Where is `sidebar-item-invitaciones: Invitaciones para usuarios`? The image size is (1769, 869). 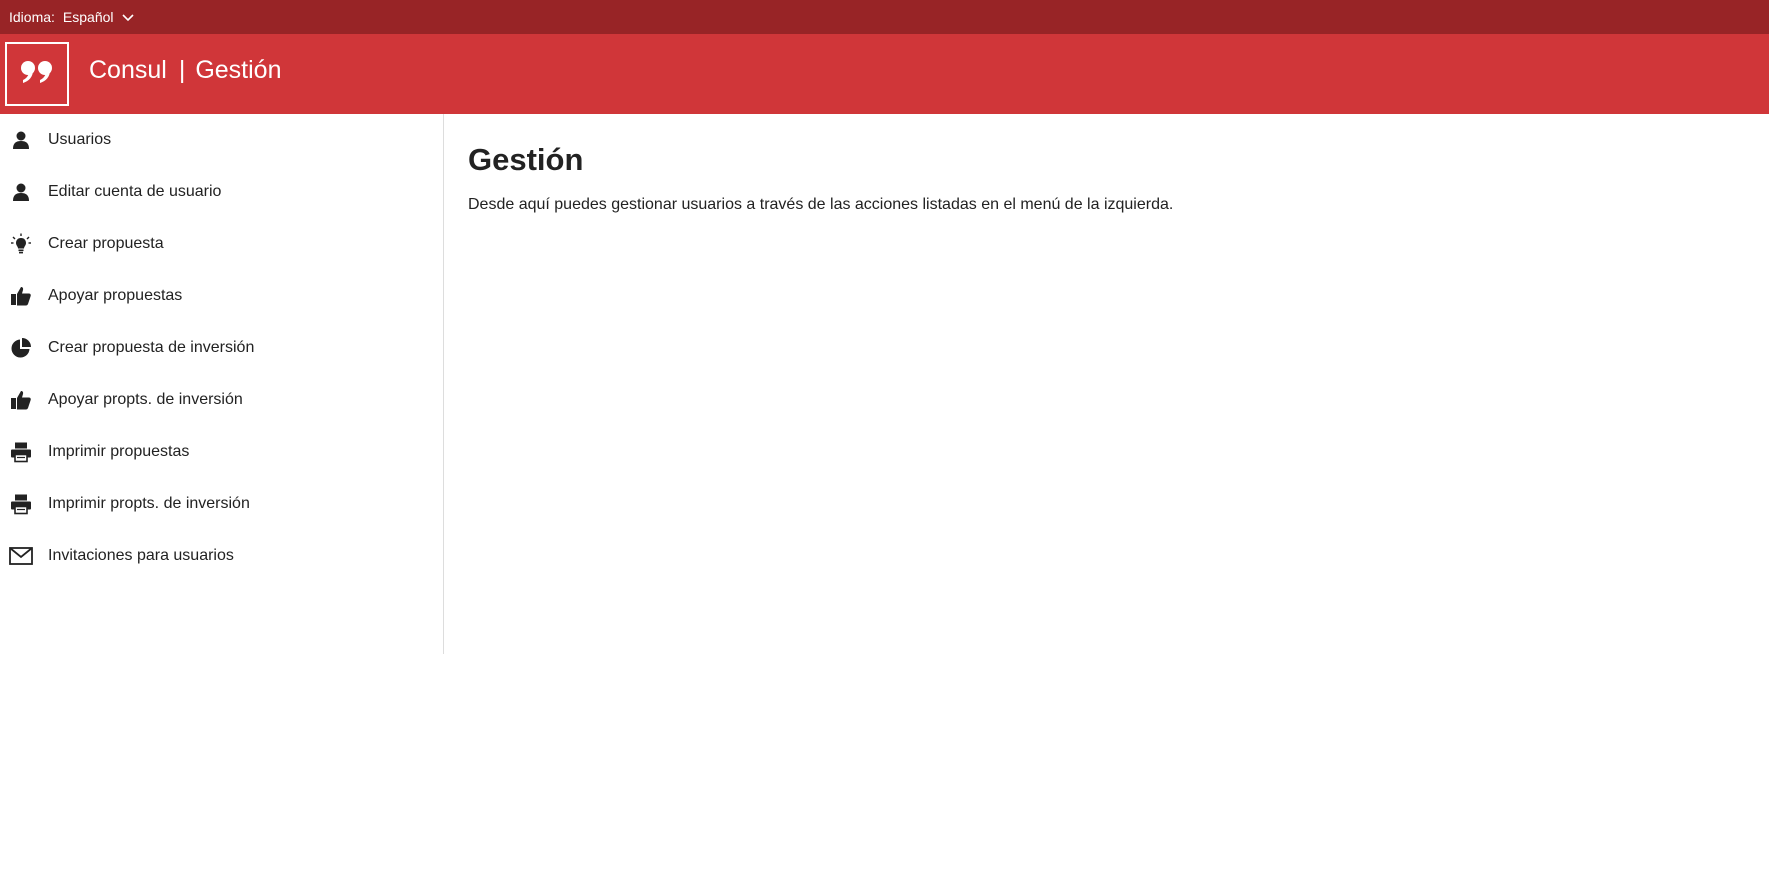 sidebar-item-invitaciones: Invitaciones para usuarios is located at coordinates (221, 556).